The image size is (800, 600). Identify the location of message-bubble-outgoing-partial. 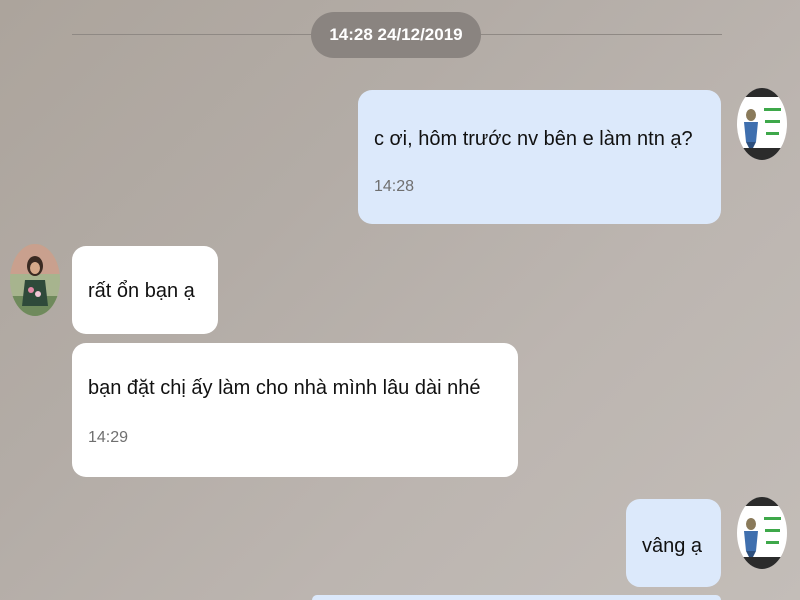
(516, 597).